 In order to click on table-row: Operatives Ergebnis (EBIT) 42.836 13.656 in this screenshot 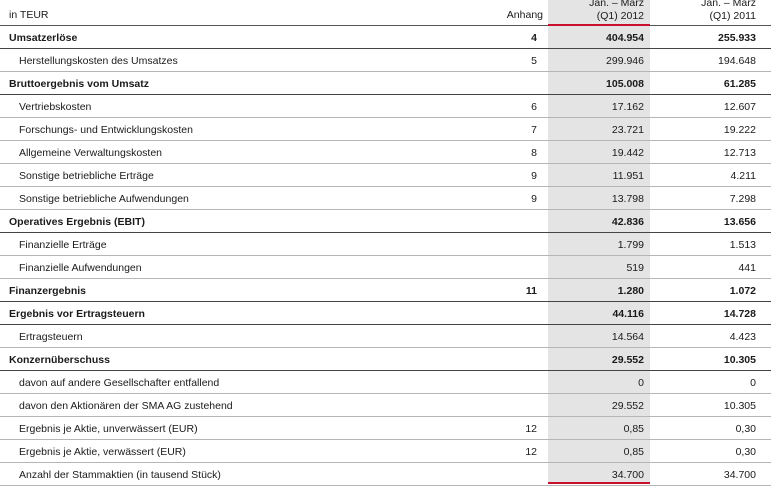, I will do `click(385, 221)`.